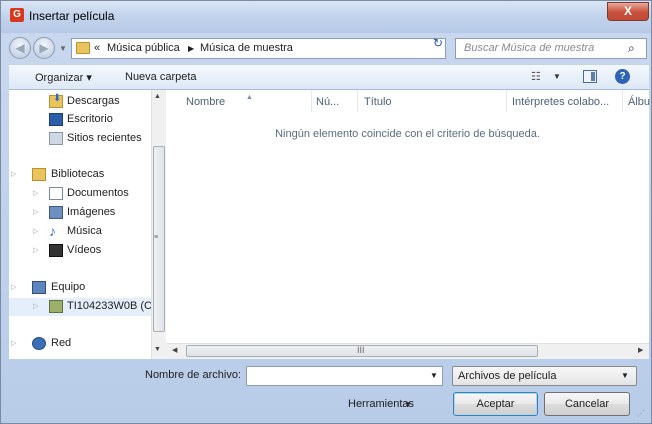  I want to click on address-bar: « Música pública ▶ Música de muestra ▼, so click(281, 48).